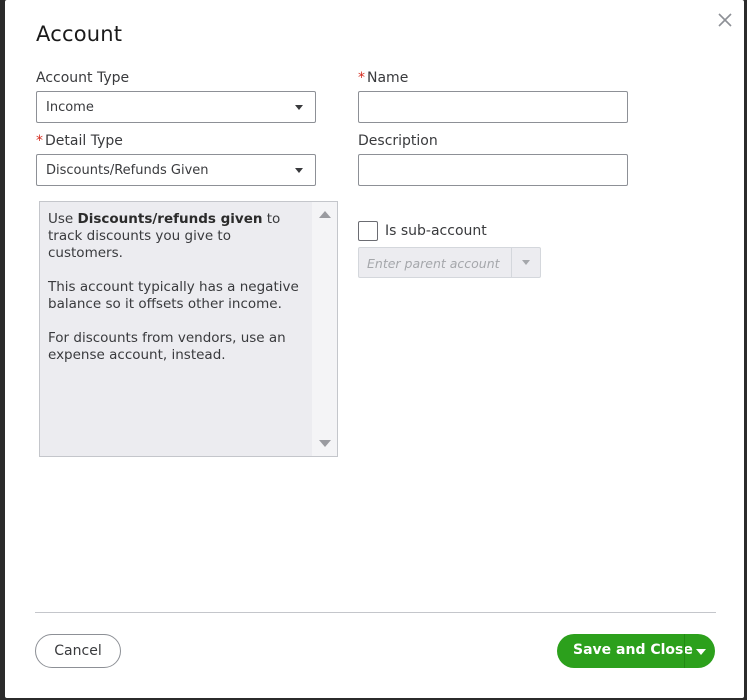 This screenshot has height=700, width=747. I want to click on split-button-divider, so click(684, 651).